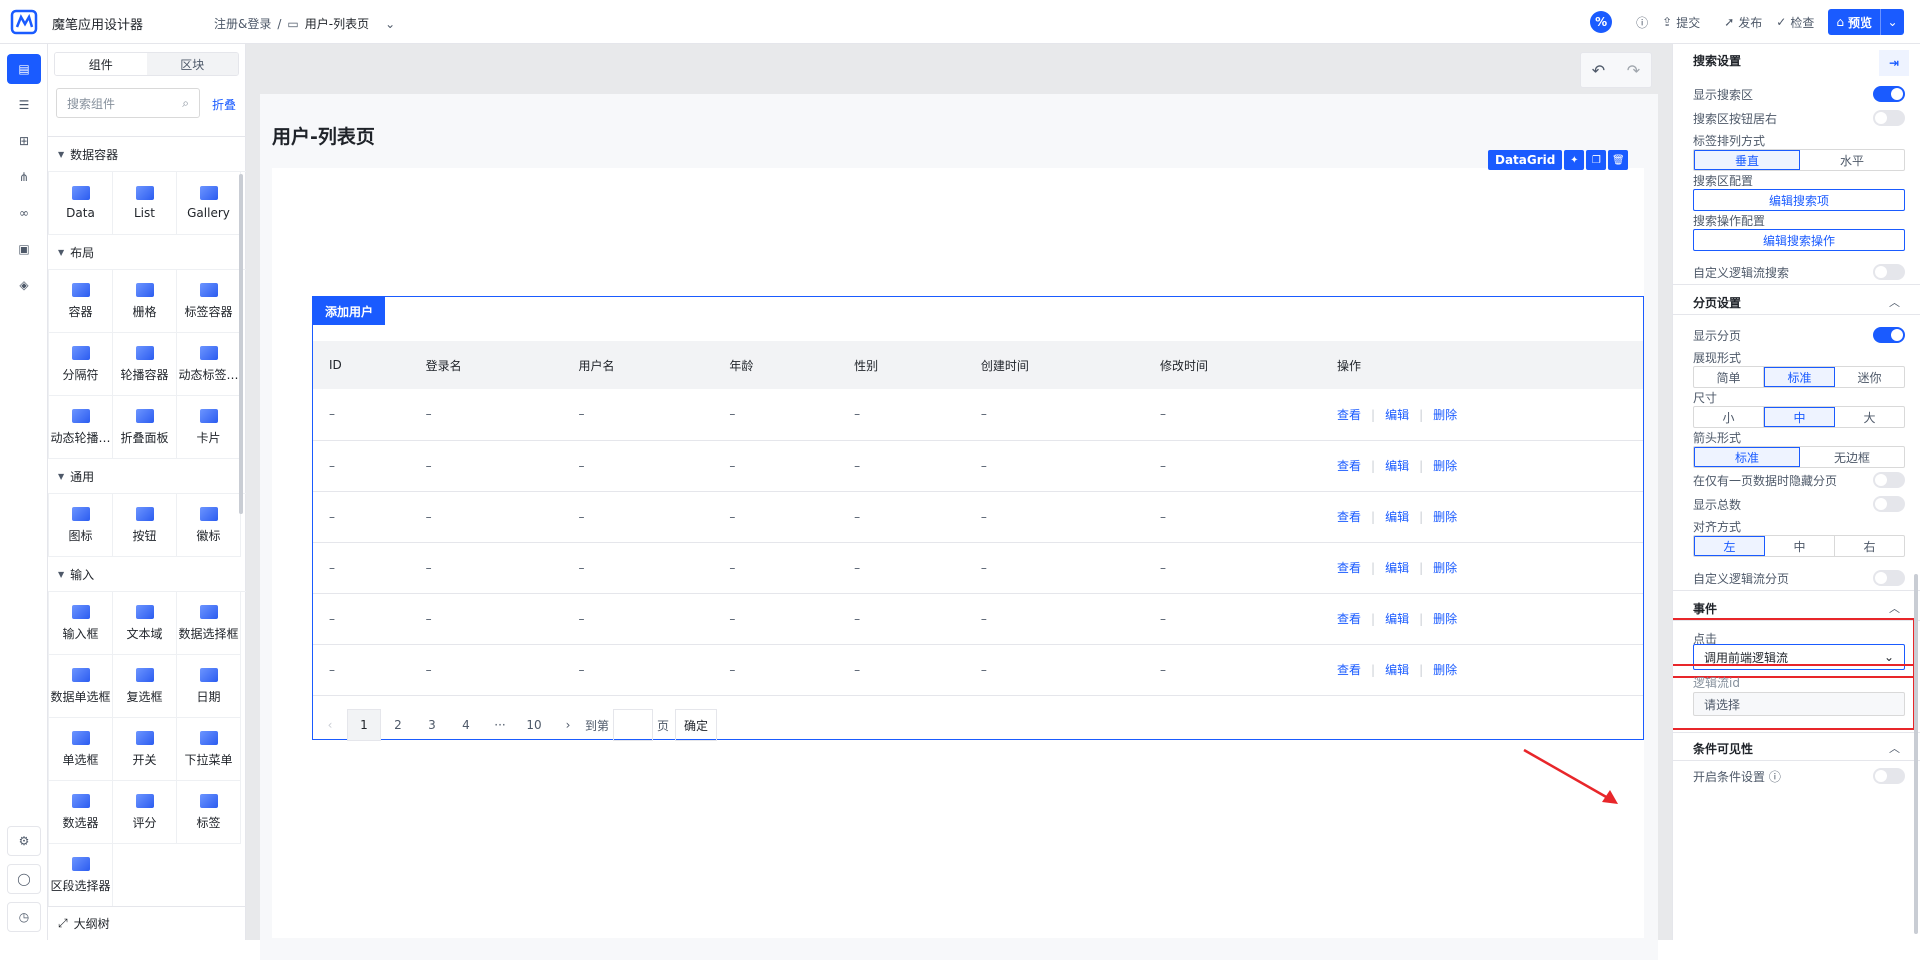 The image size is (1920, 960). Describe the element at coordinates (81, 525) in the screenshot. I see `component-item: 图标` at that location.